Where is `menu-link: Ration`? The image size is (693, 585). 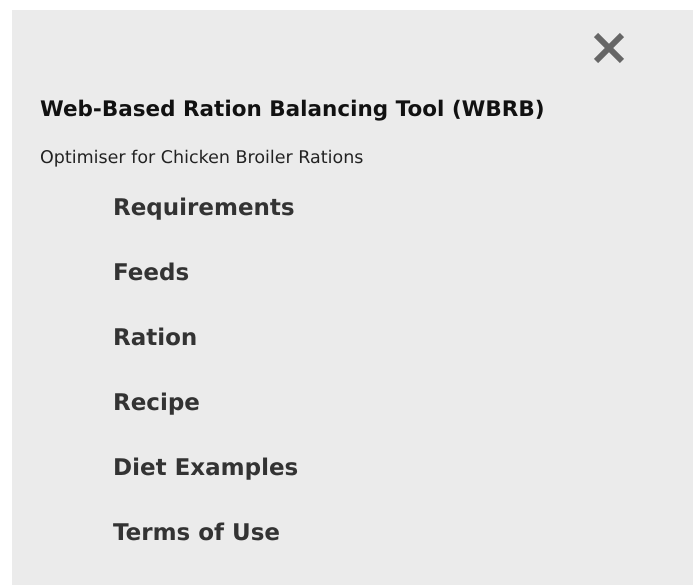 menu-link: Ration is located at coordinates (155, 338).